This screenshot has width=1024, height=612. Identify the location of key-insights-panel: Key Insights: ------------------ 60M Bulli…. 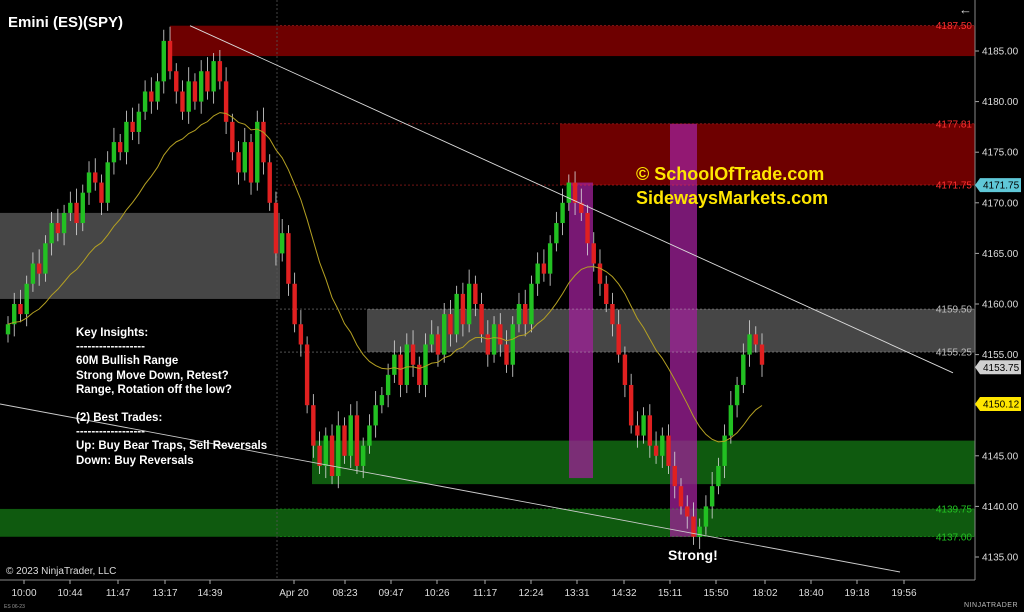
(171, 397).